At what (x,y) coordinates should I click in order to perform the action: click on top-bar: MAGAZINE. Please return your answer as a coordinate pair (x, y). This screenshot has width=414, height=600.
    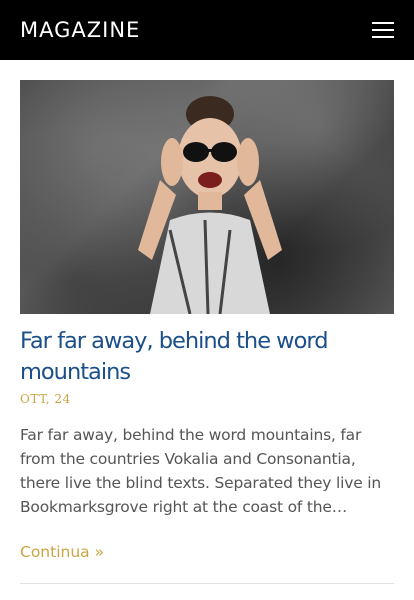
    Looking at the image, I should click on (207, 30).